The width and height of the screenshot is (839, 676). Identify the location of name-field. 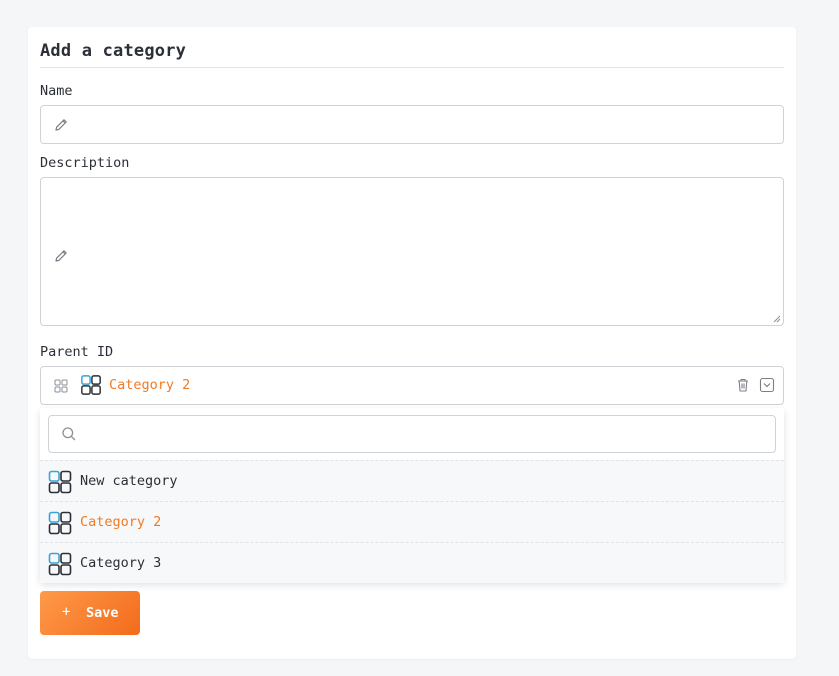
(412, 124).